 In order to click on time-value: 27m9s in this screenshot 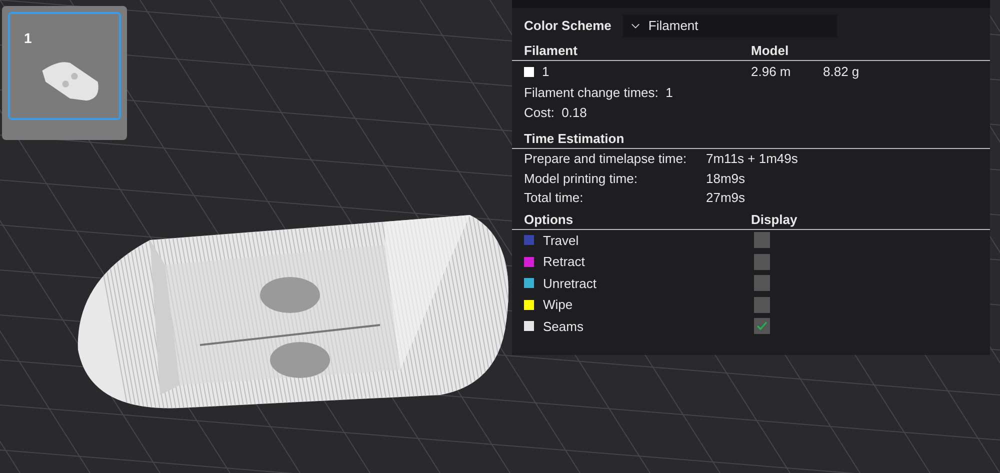, I will do `click(726, 198)`.